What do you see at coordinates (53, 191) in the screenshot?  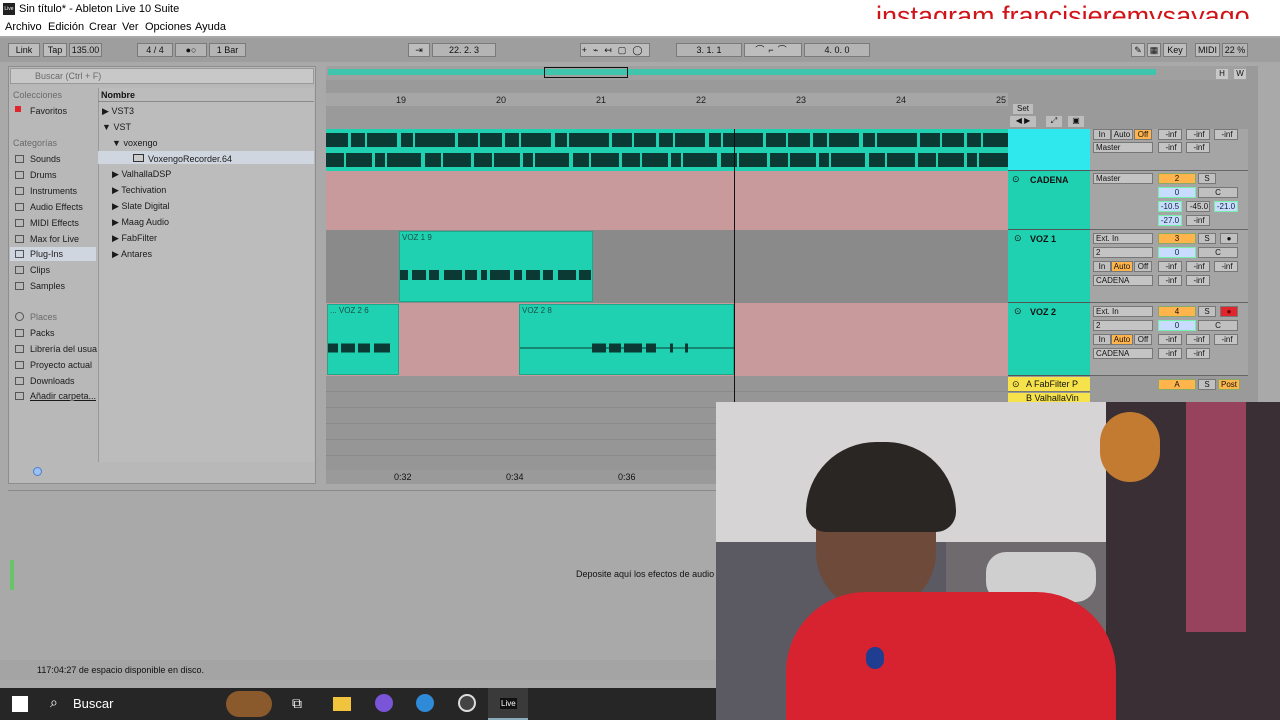 I see `category-instruments: Instruments` at bounding box center [53, 191].